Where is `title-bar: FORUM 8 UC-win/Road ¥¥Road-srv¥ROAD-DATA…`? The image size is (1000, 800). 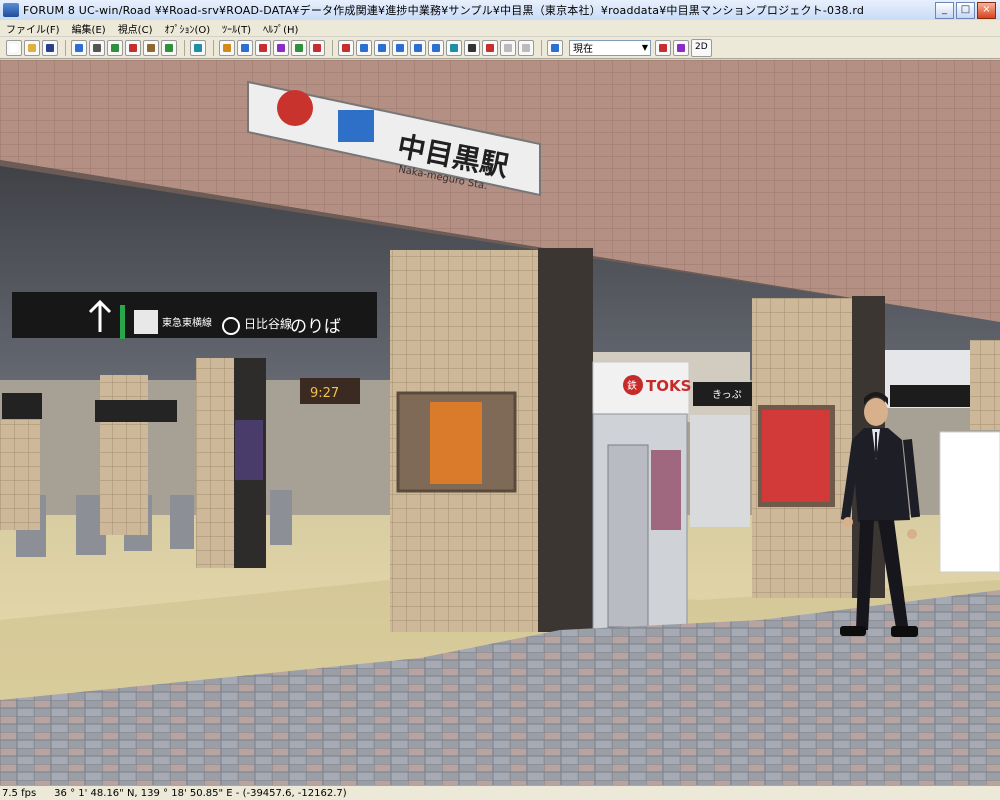 title-bar: FORUM 8 UC-win/Road ¥¥Road-srv¥ROAD-DATA… is located at coordinates (500, 10).